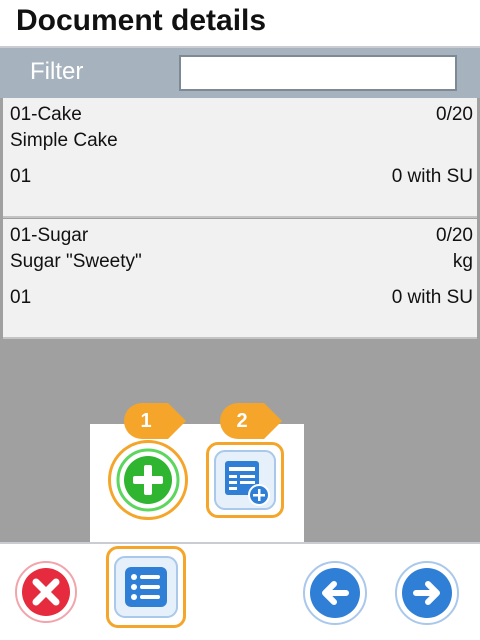 Image resolution: width=480 pixels, height=640 pixels. What do you see at coordinates (76, 261) in the screenshot?
I see `item-name: Sugar "Sweety"` at bounding box center [76, 261].